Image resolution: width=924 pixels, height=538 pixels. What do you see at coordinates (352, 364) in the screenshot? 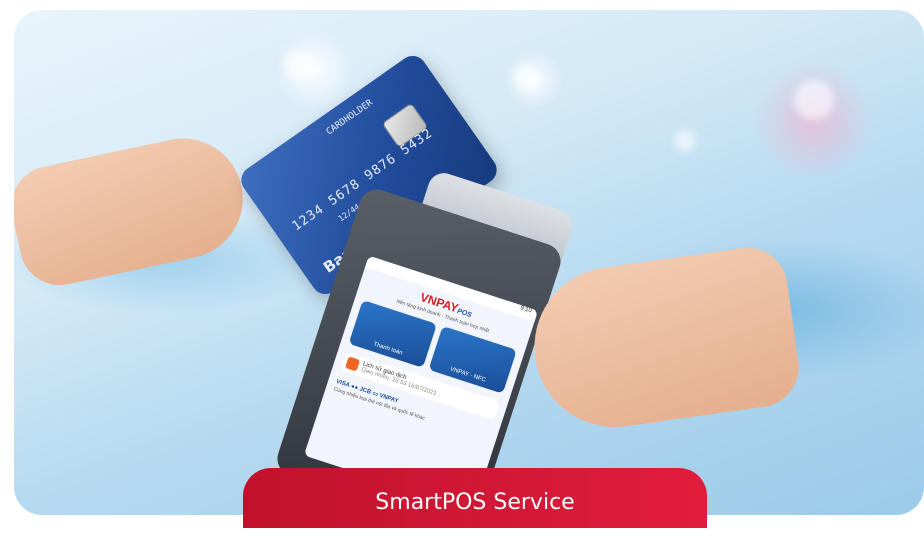
I see `history-icon` at bounding box center [352, 364].